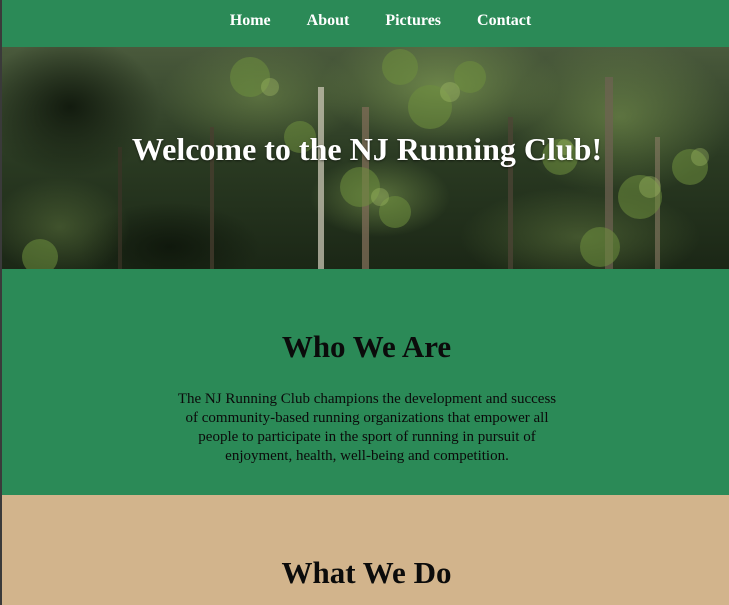  I want to click on nav-link-about: About, so click(328, 20).